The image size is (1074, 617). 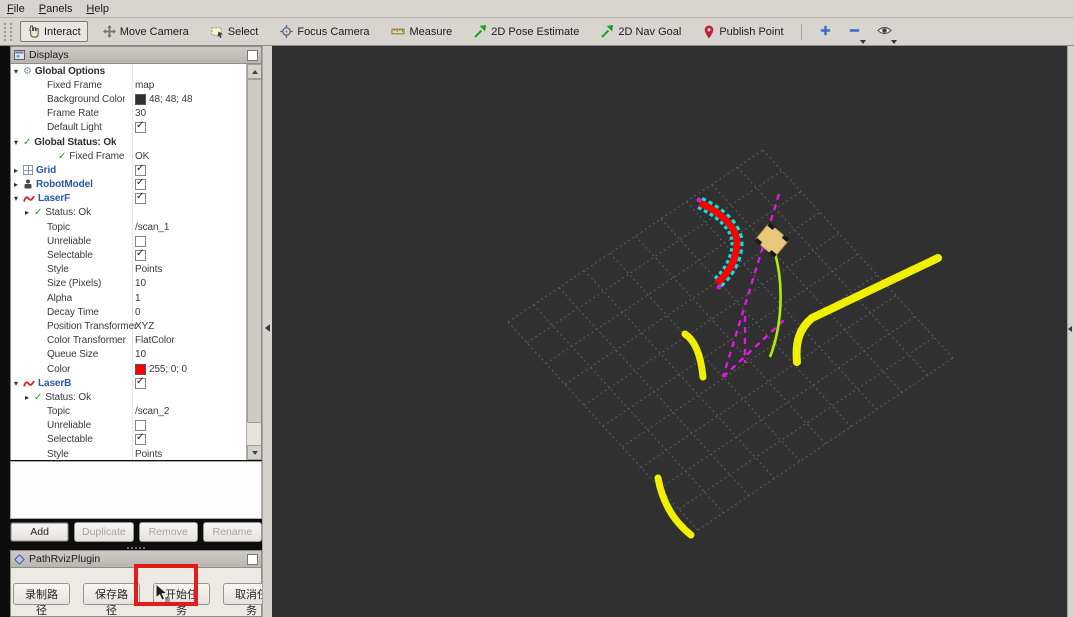 What do you see at coordinates (129, 341) in the screenshot?
I see `tree-row: Color Transformer FlatColor` at bounding box center [129, 341].